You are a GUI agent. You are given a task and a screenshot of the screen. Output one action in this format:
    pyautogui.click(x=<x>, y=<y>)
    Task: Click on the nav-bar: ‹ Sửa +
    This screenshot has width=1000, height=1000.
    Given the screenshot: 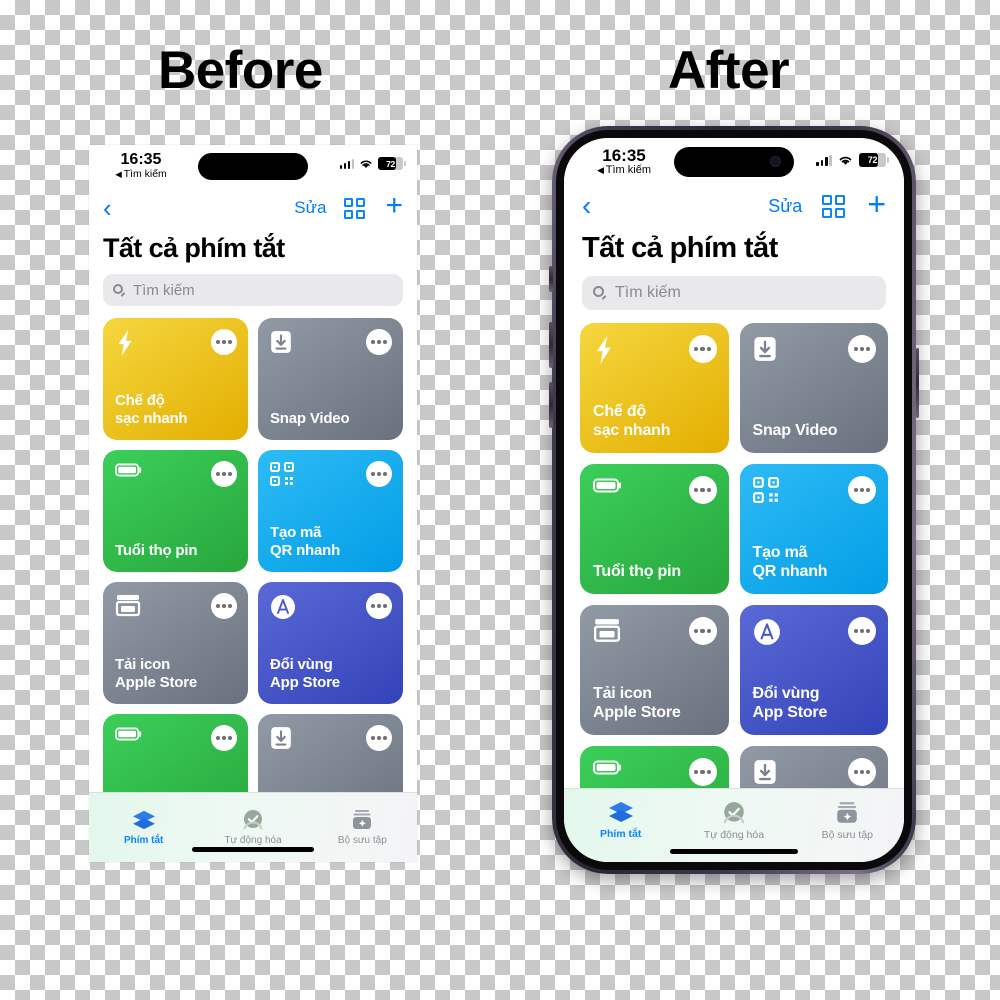 What is the action you would take?
    pyautogui.click(x=734, y=206)
    